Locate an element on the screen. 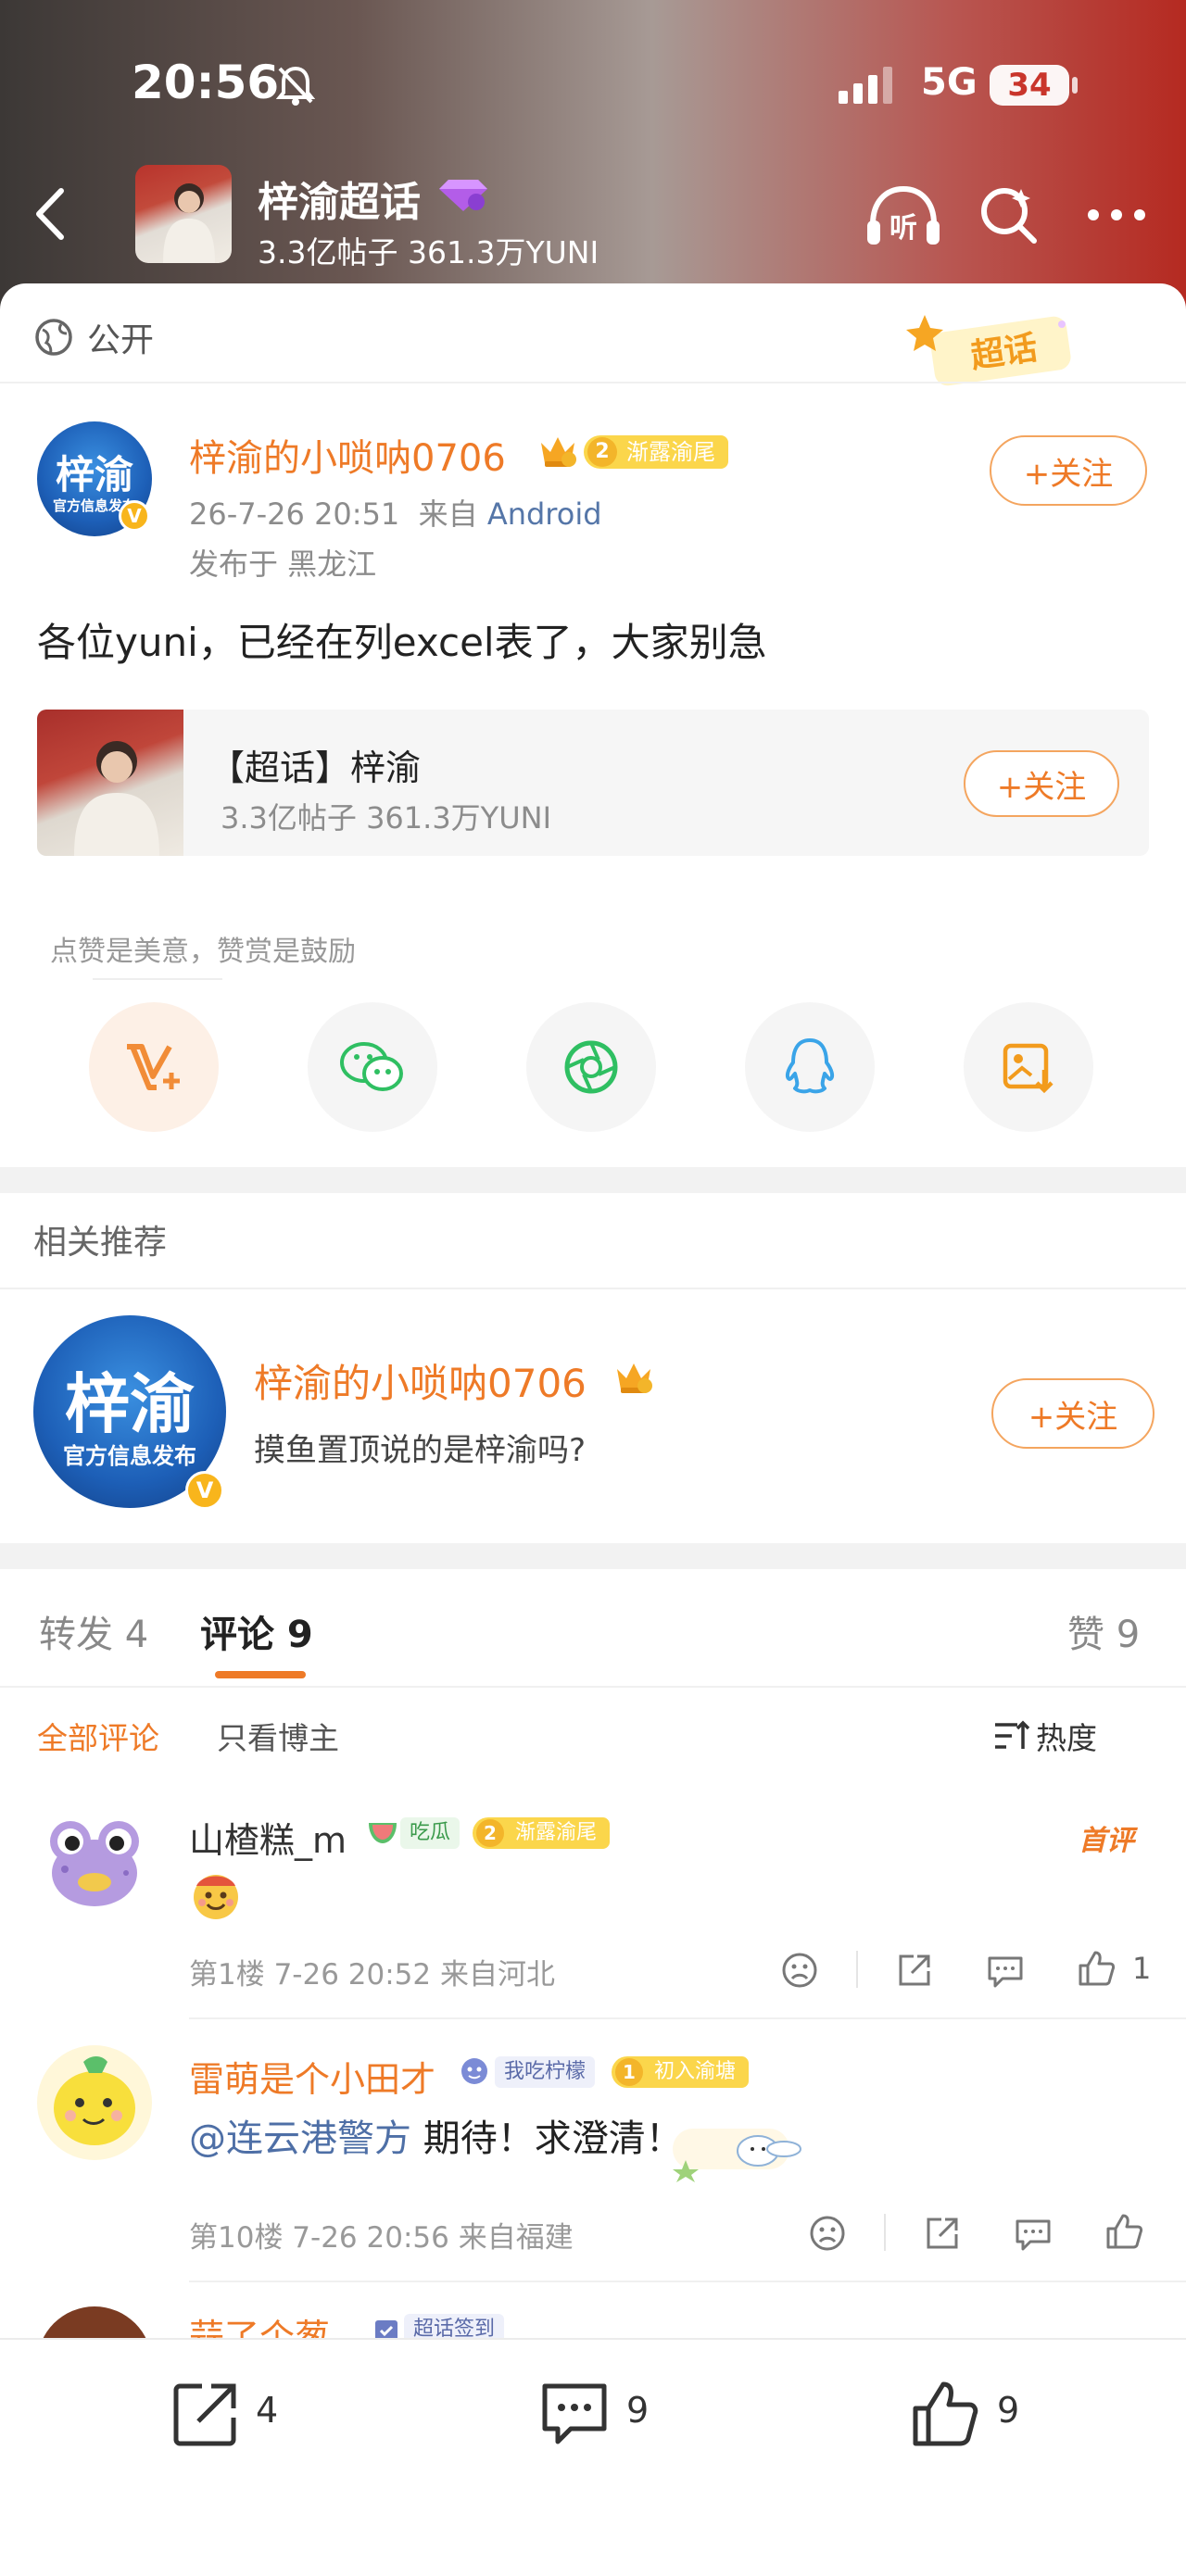  signal-icon is located at coordinates (865, 85).